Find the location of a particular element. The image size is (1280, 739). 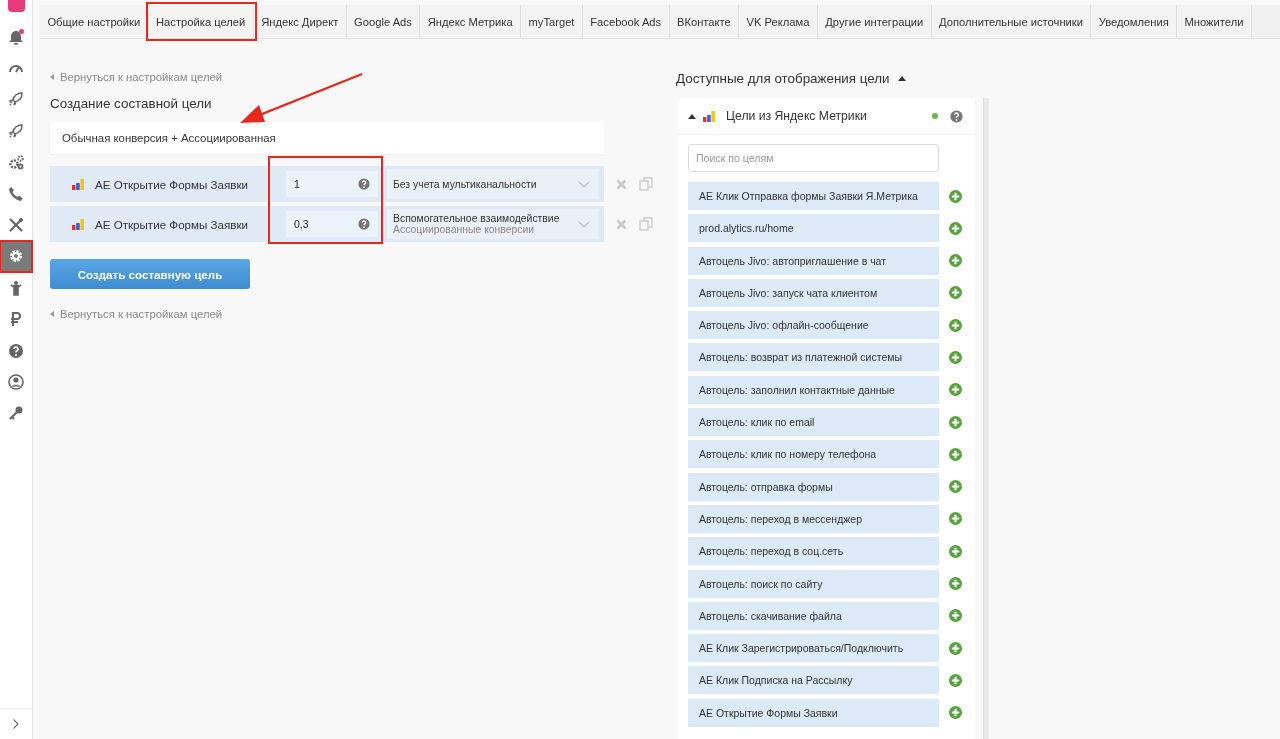

sidebar-item is located at coordinates (16, 256).